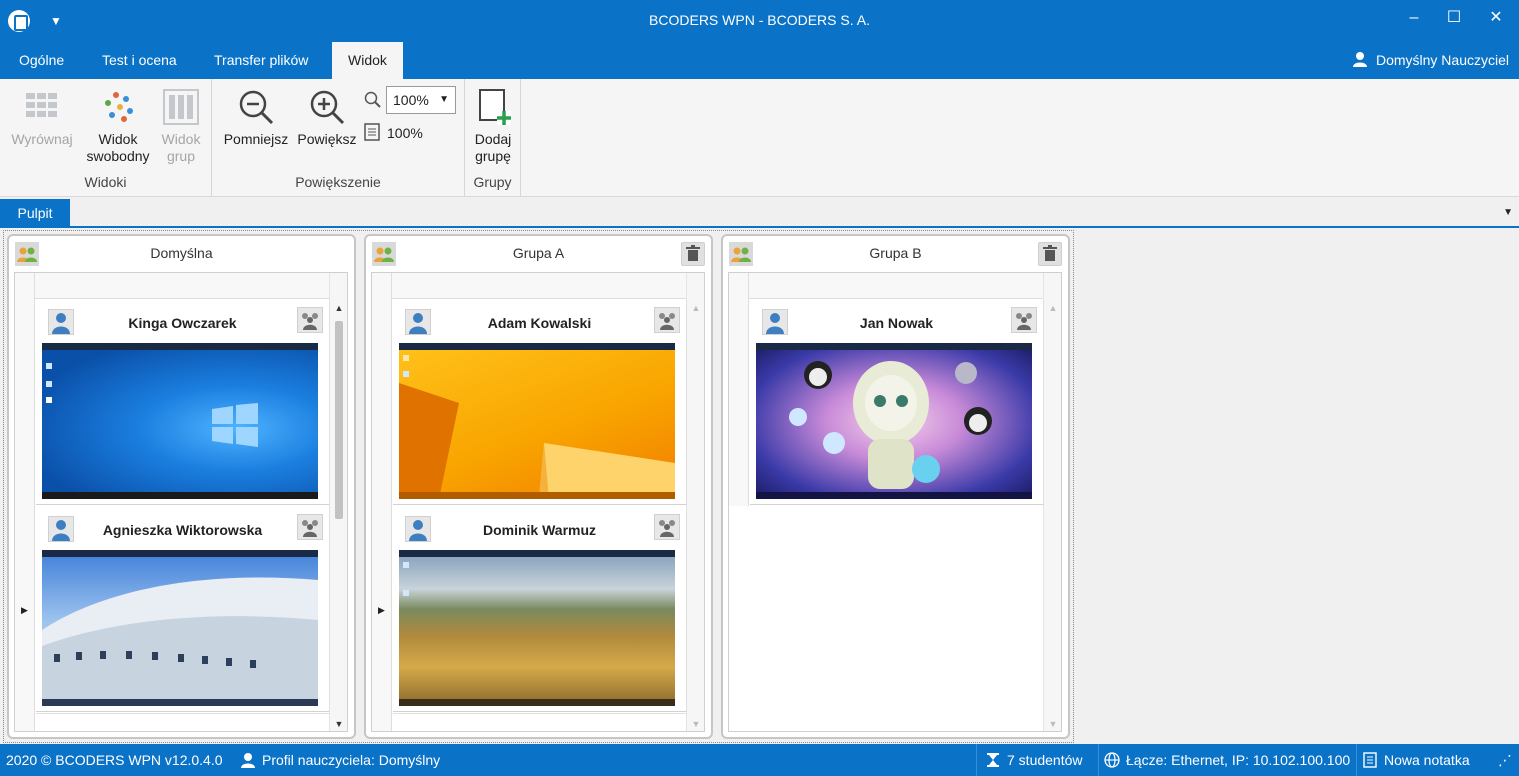 Image resolution: width=1519 pixels, height=776 pixels. I want to click on tab-widok: Widok, so click(367, 60).